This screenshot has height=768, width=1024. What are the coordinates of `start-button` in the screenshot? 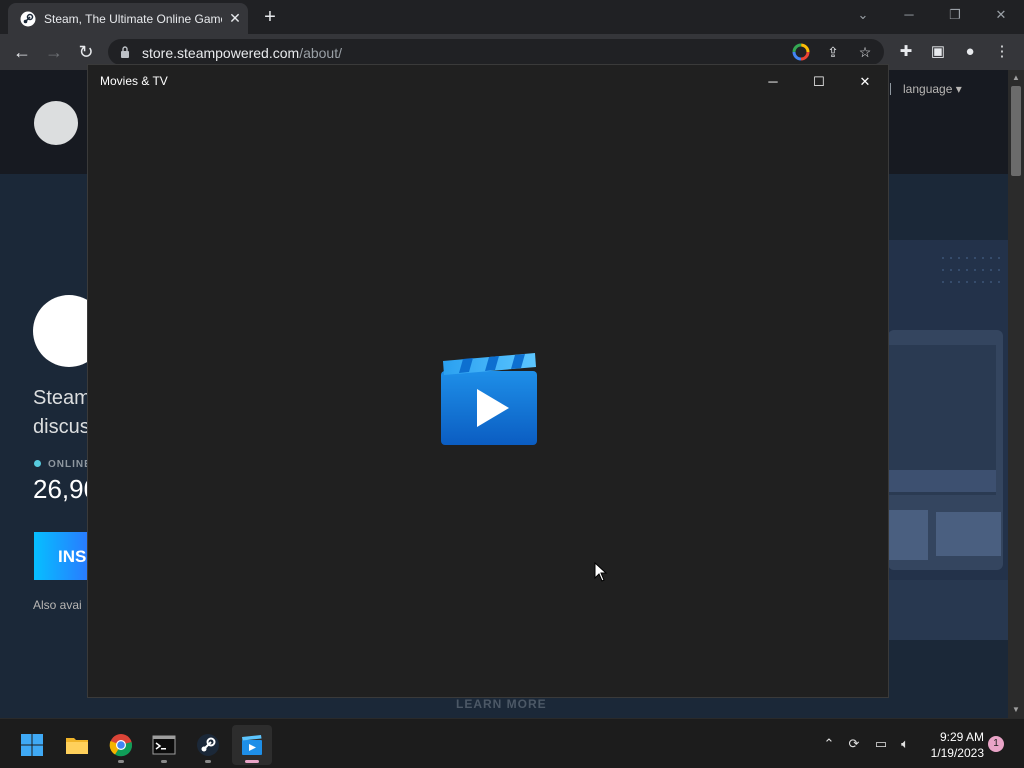 It's located at (32, 745).